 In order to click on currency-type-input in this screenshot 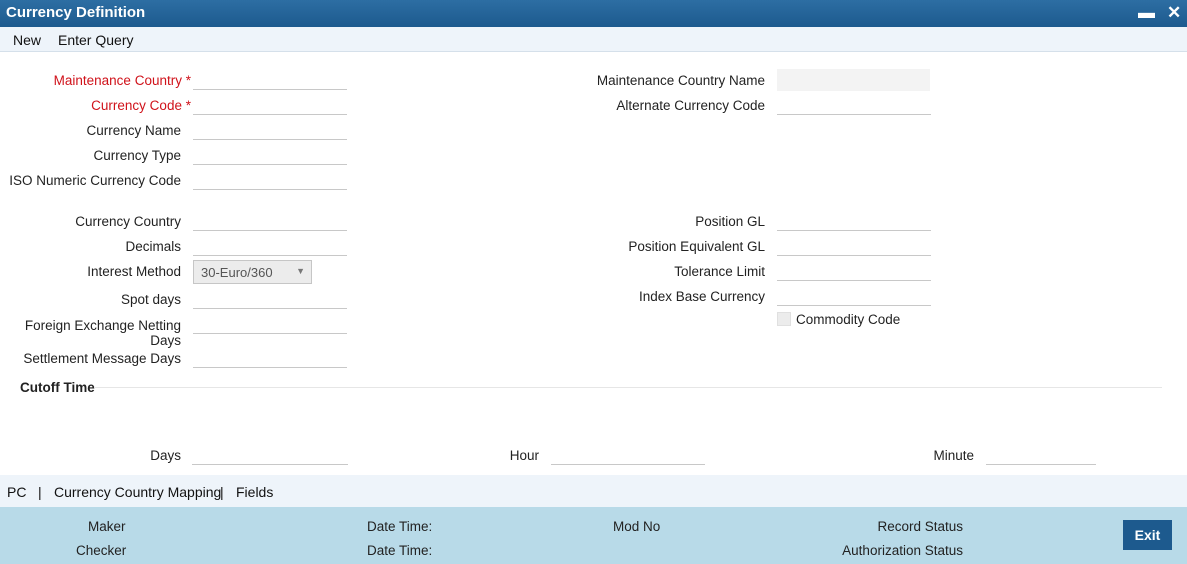, I will do `click(270, 154)`.